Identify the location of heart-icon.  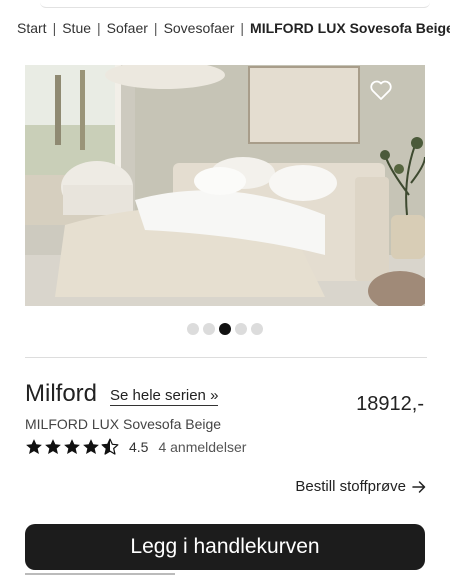
(381, 90).